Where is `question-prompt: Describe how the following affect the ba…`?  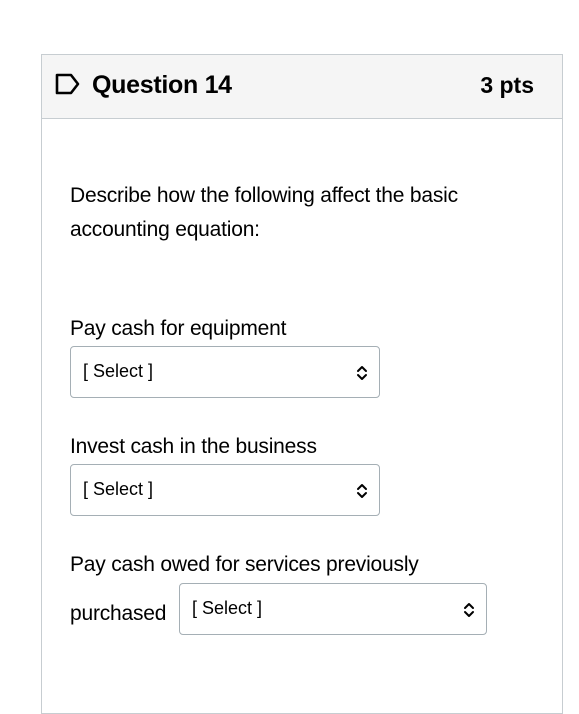
question-prompt: Describe how the following affect the ba… is located at coordinates (264, 212).